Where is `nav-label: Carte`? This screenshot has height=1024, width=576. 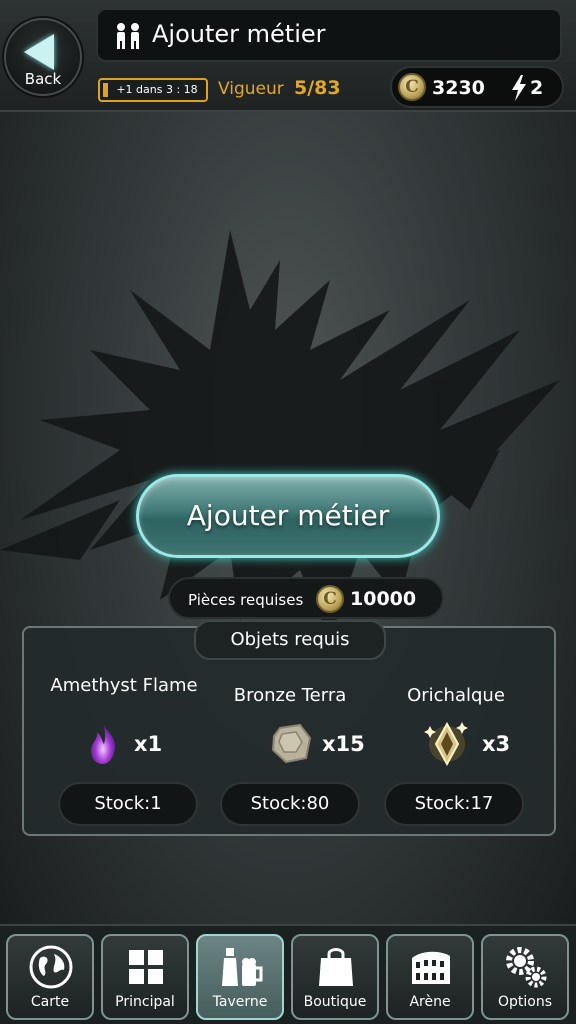 nav-label: Carte is located at coordinates (50, 1002).